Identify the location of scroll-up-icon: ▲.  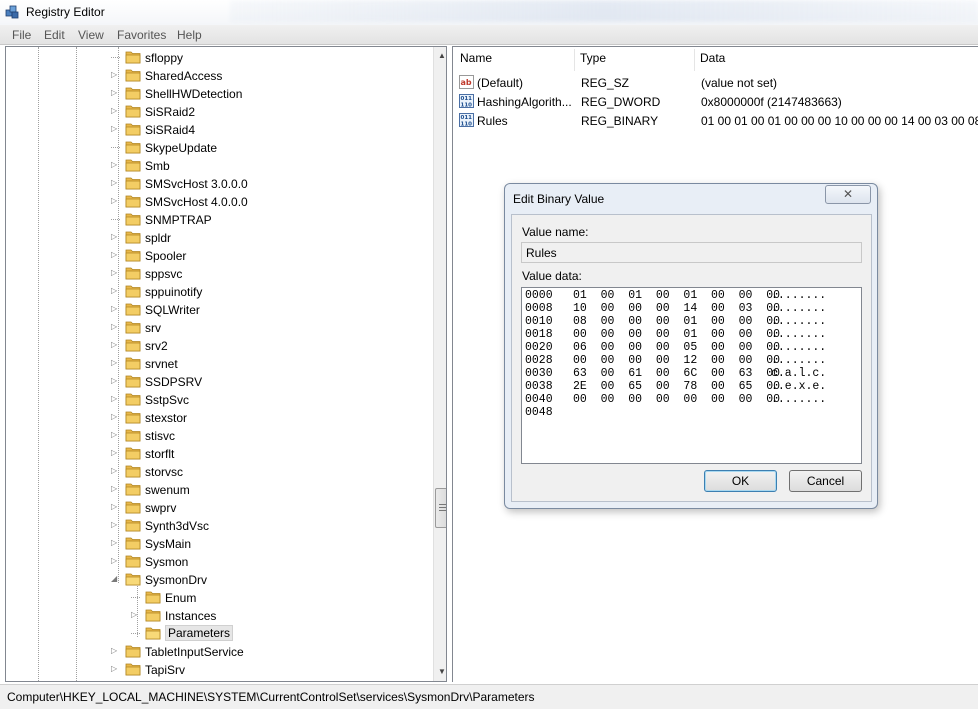
(442, 55).